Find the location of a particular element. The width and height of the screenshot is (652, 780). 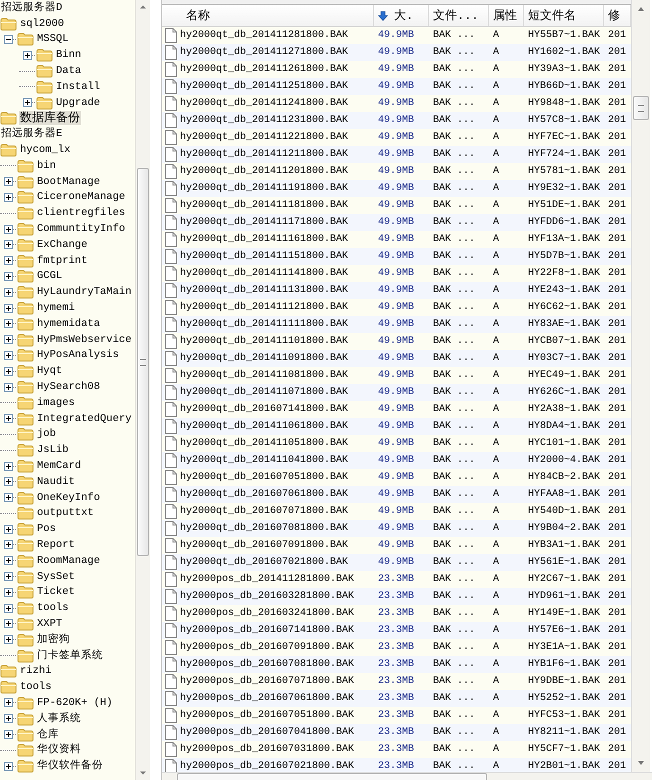

tree-item: 招远服务器E is located at coordinates (32, 134).